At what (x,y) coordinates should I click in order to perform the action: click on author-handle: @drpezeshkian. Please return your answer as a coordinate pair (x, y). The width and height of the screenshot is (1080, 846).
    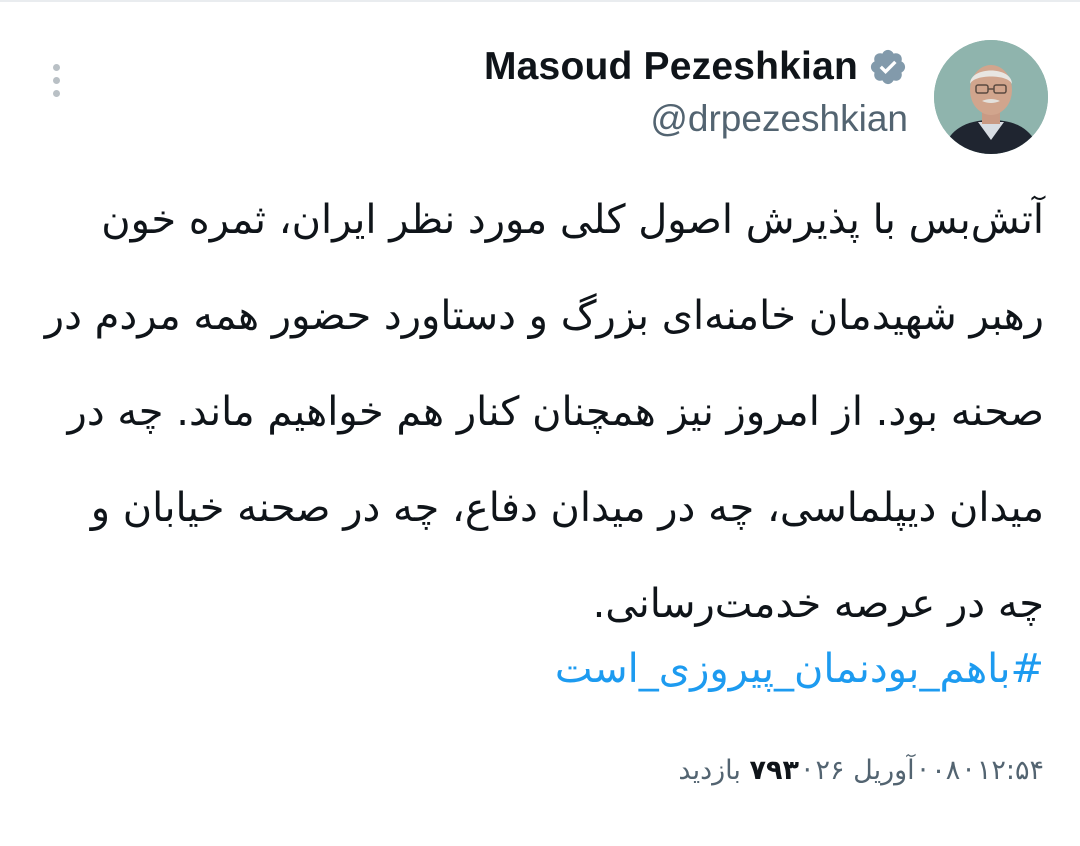
    Looking at the image, I should click on (696, 119).